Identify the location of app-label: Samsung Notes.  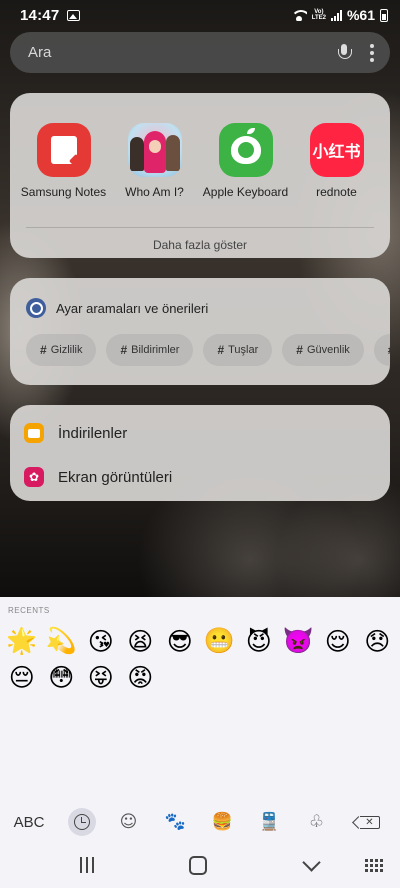
(63, 192).